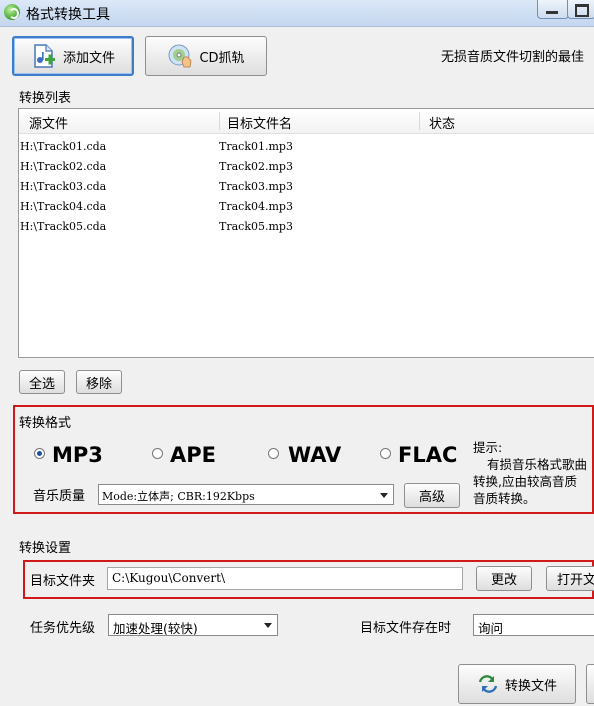  I want to click on column-status: 状态, so click(442, 122).